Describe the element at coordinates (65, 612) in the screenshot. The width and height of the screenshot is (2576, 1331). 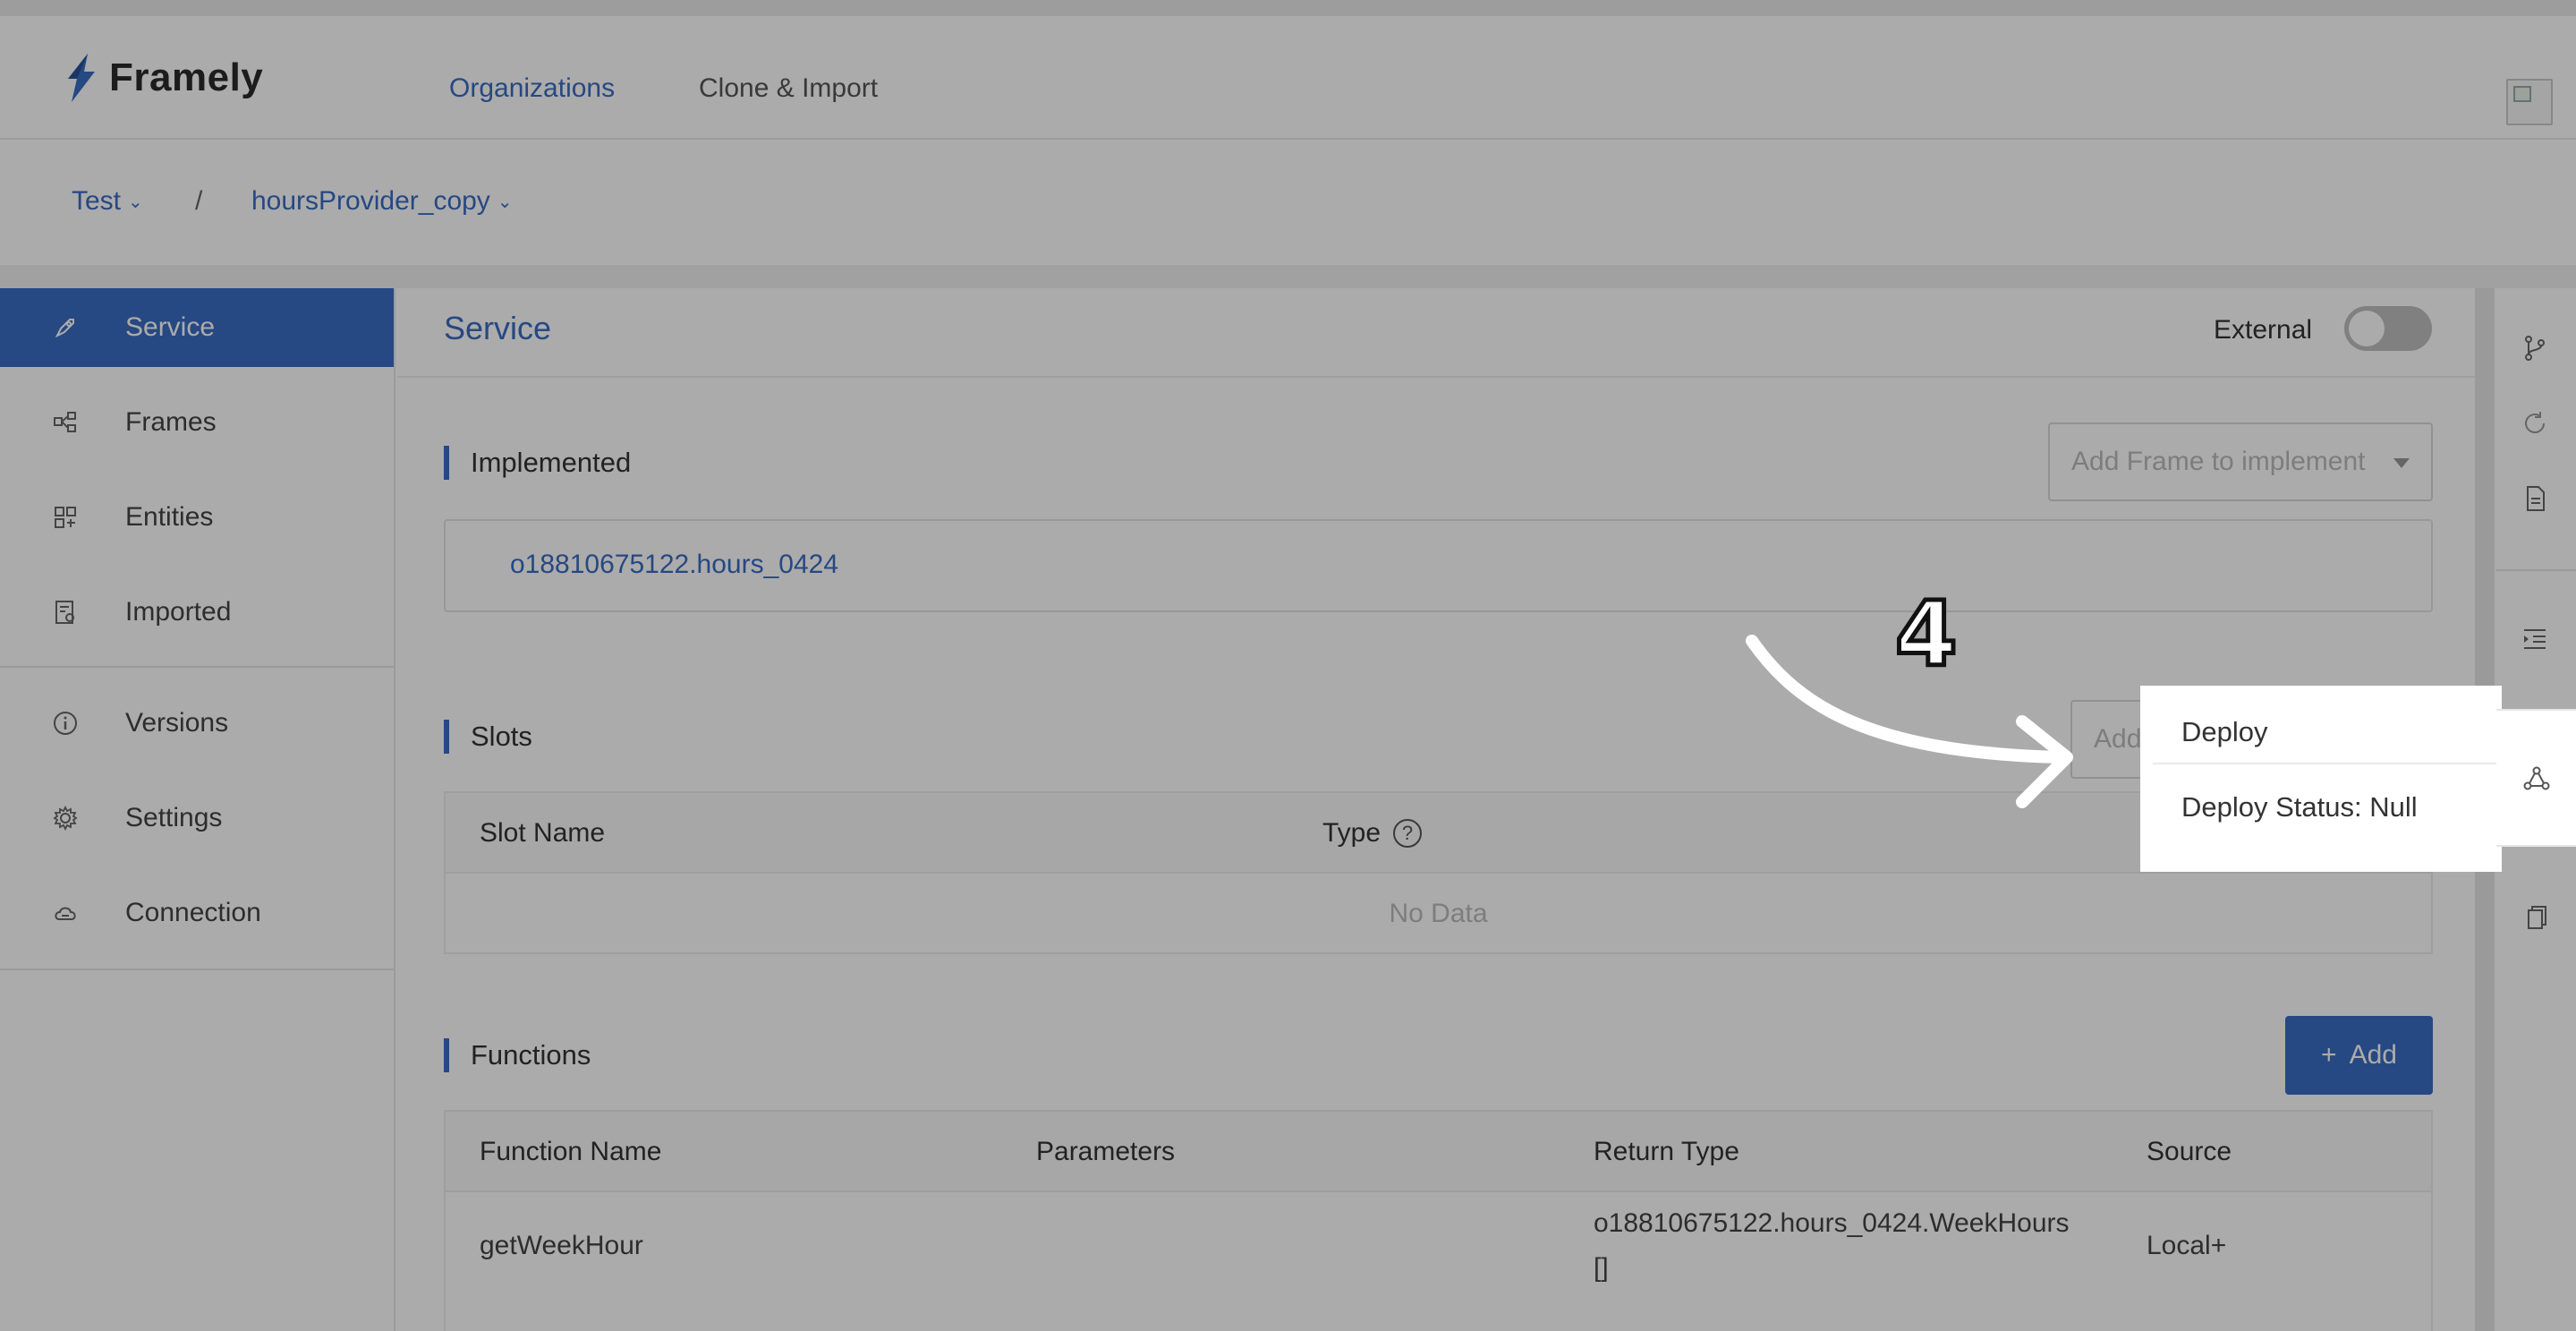
I see `imported-icon` at that location.